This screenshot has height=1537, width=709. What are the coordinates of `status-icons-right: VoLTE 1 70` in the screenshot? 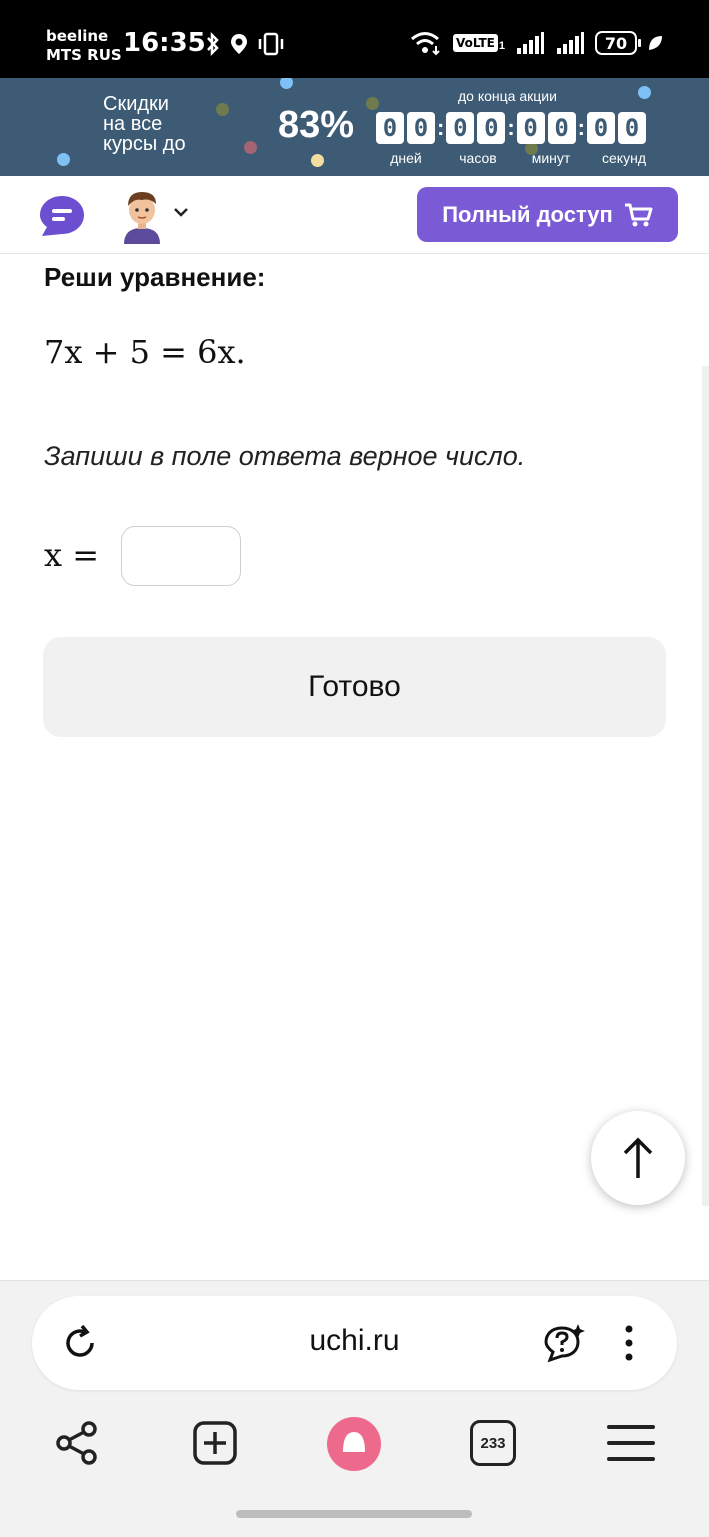 It's located at (536, 43).